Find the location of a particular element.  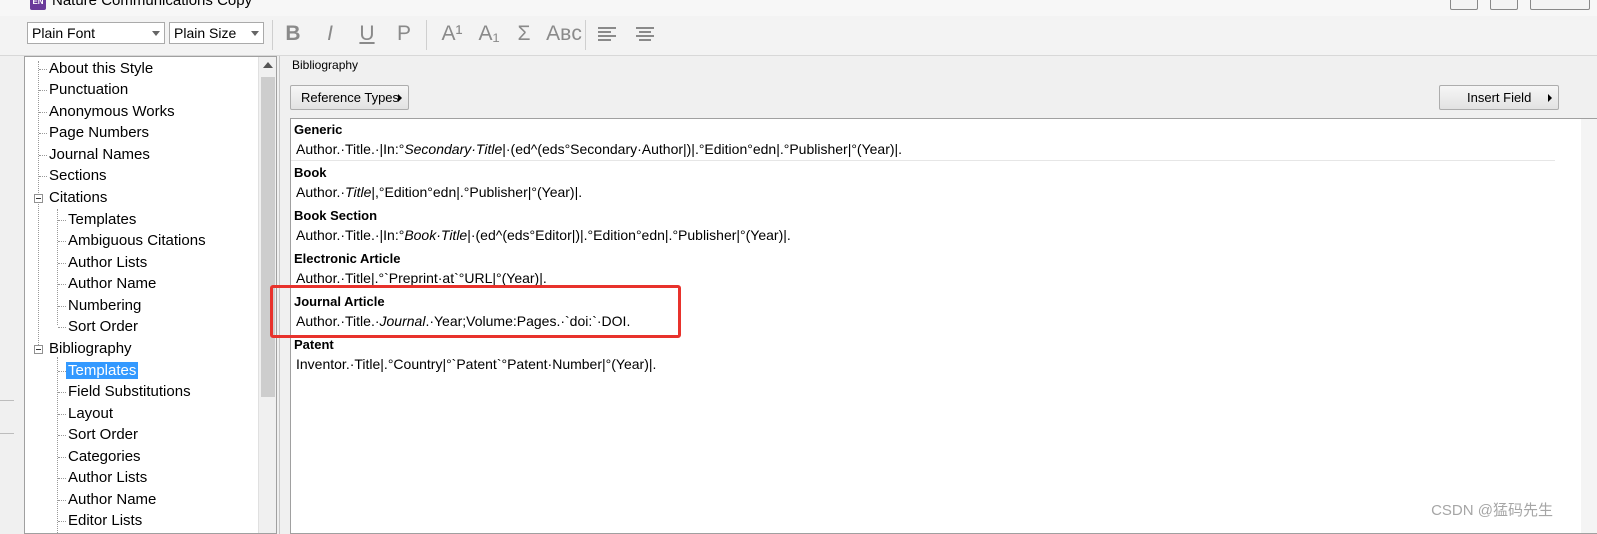

size-select-value: Plain Size is located at coordinates (205, 33).